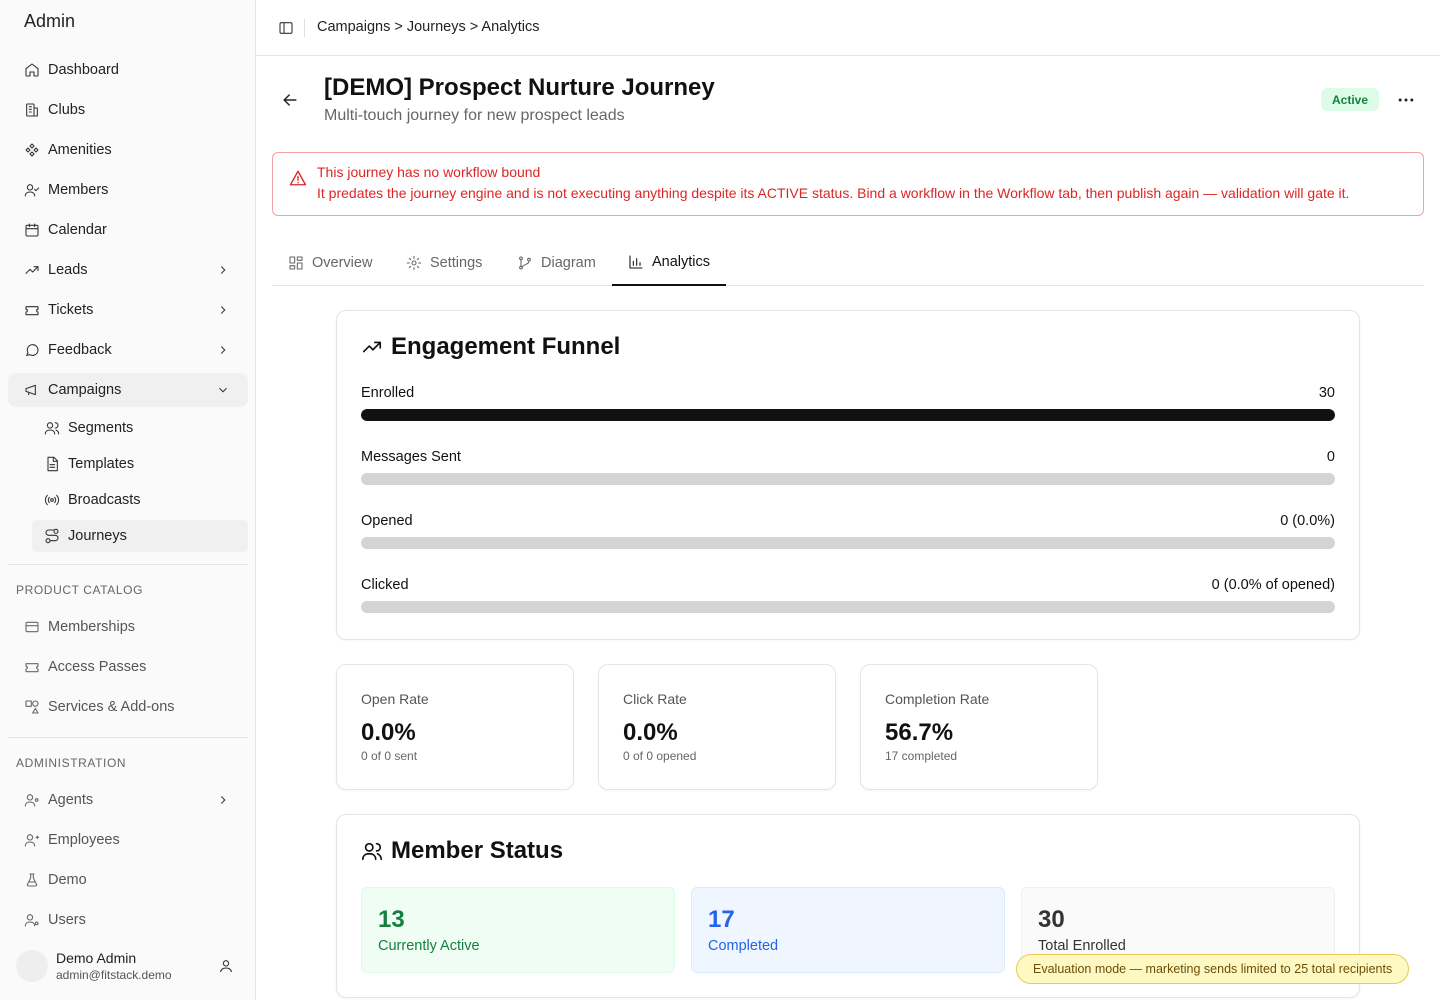 Image resolution: width=1440 pixels, height=1000 pixels. Describe the element at coordinates (286, 28) in the screenshot. I see `sidebar-toggle-icon` at that location.